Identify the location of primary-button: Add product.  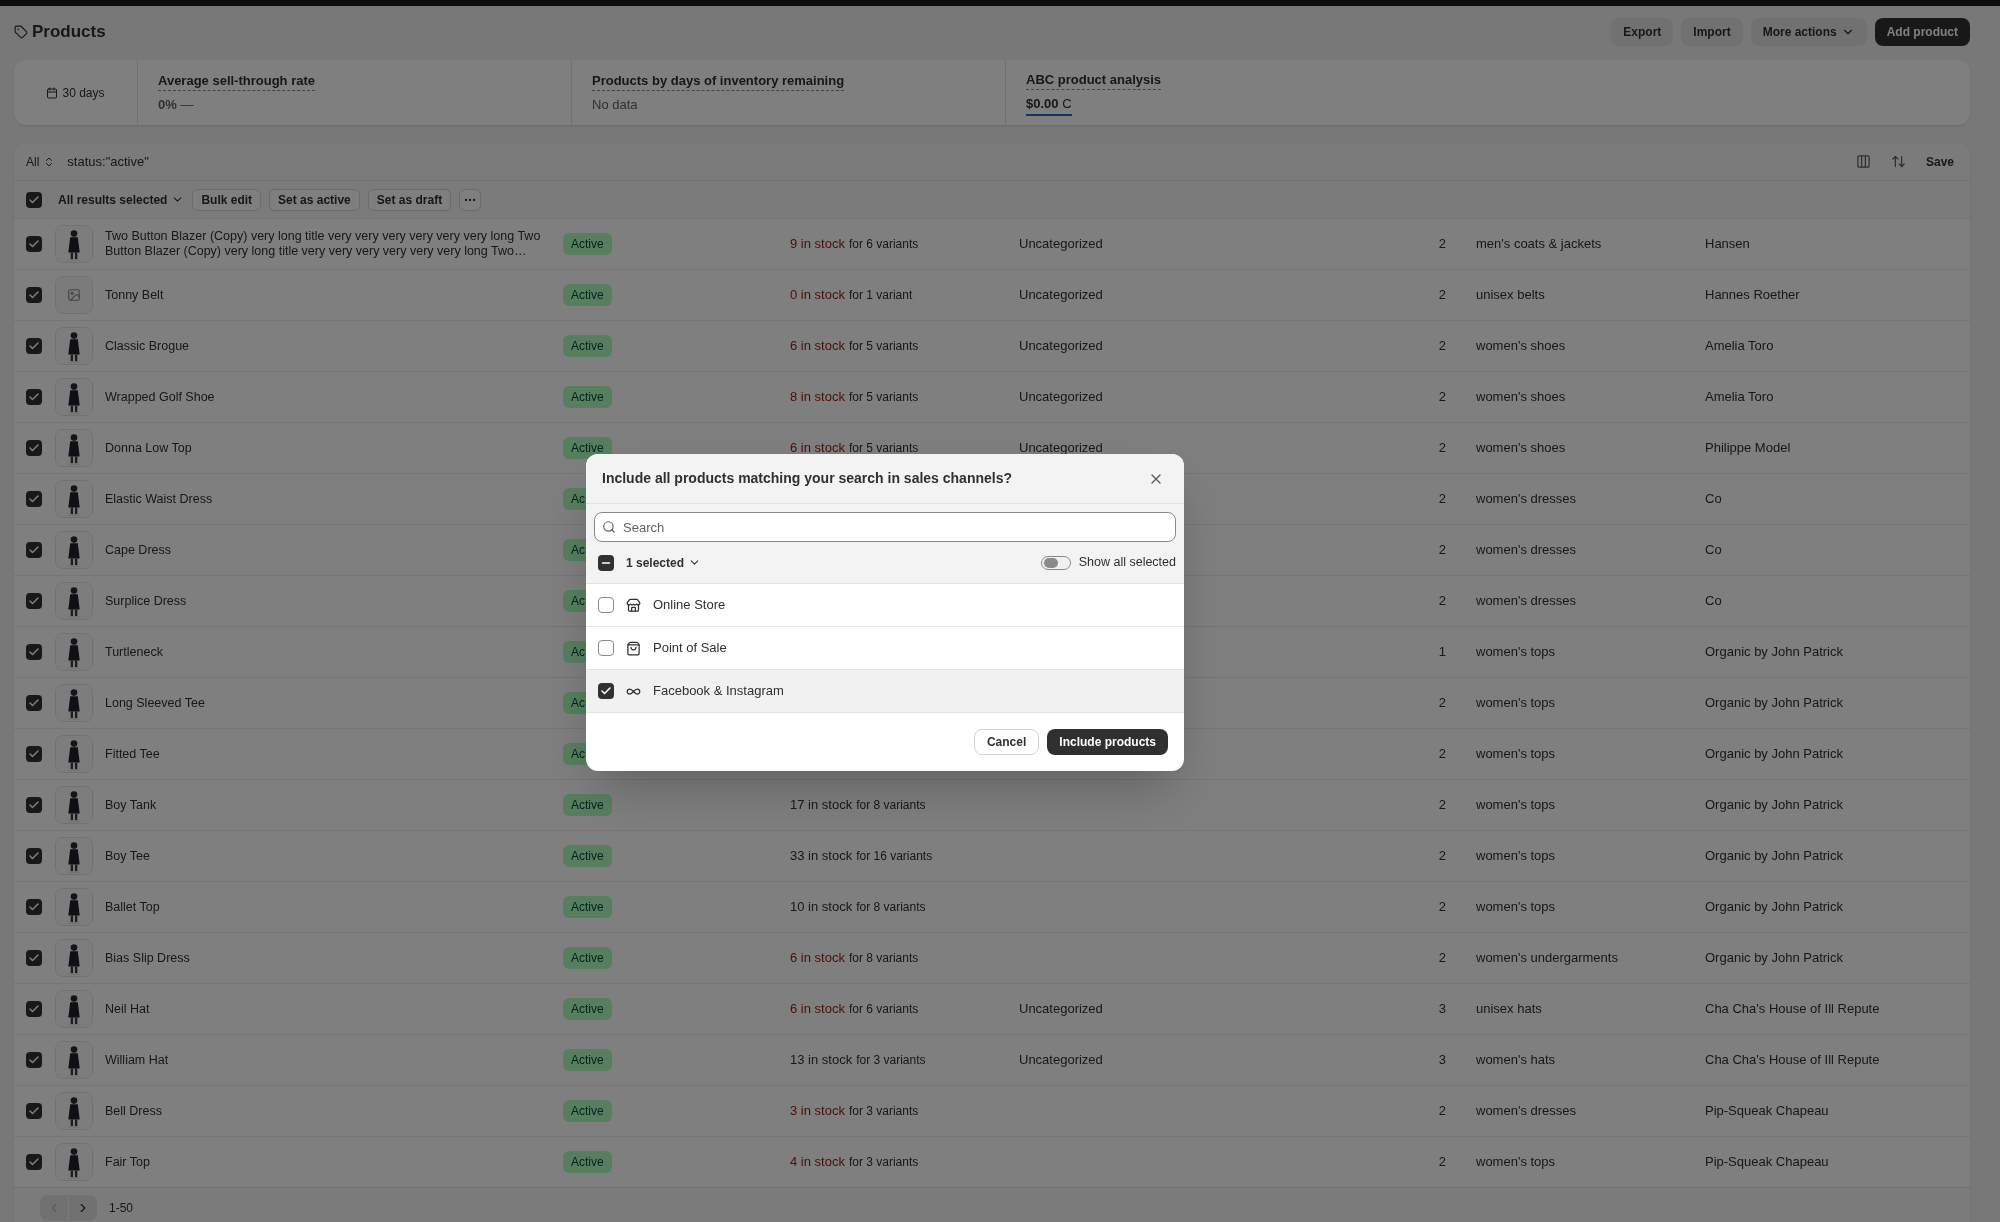
(1922, 32).